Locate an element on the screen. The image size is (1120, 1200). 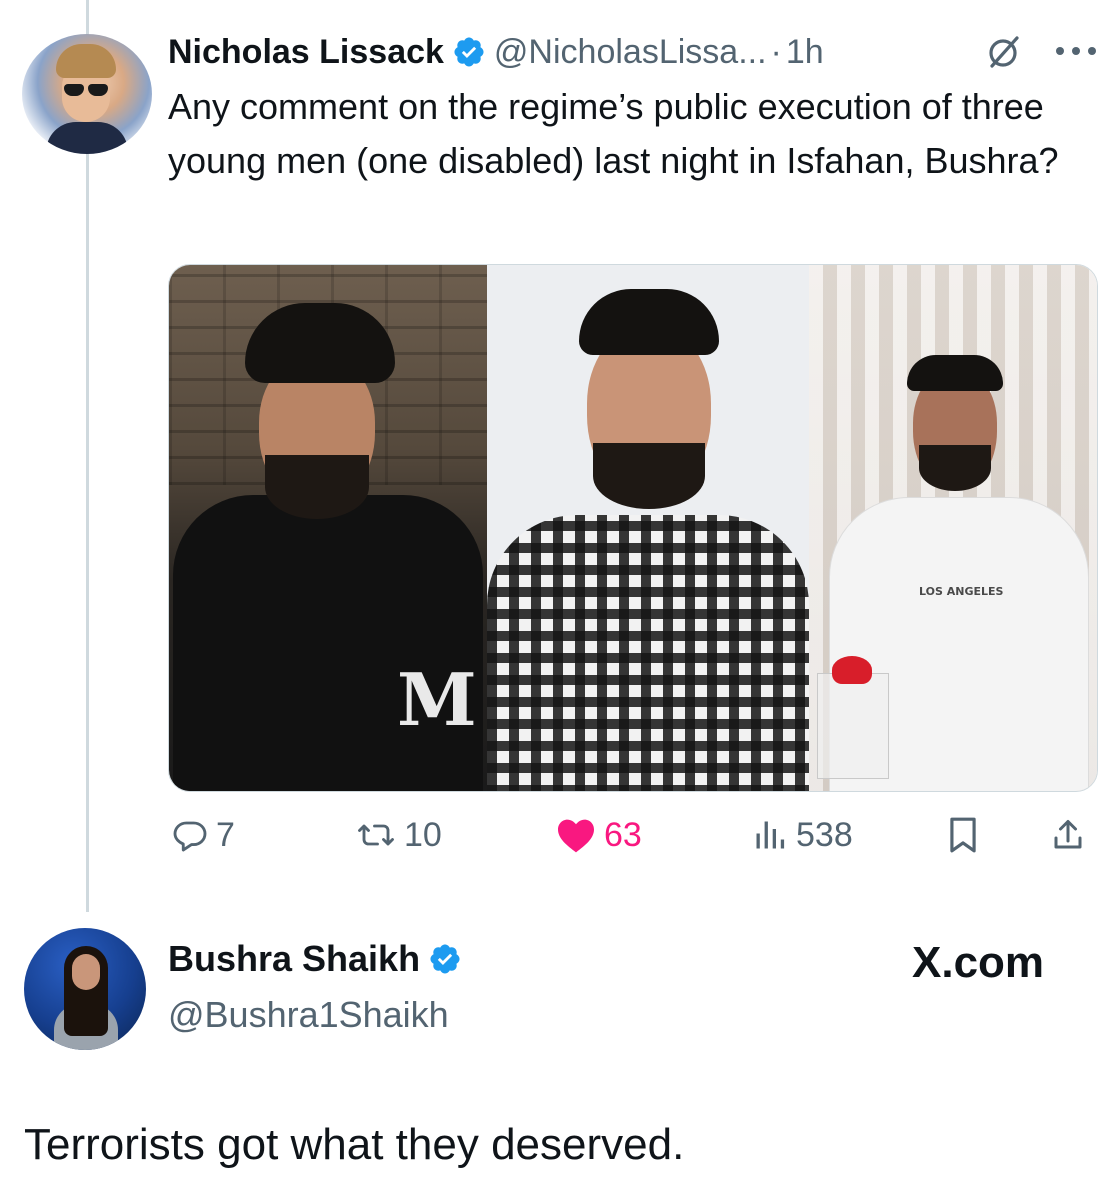
views-button: 538 is located at coordinates (802, 835).